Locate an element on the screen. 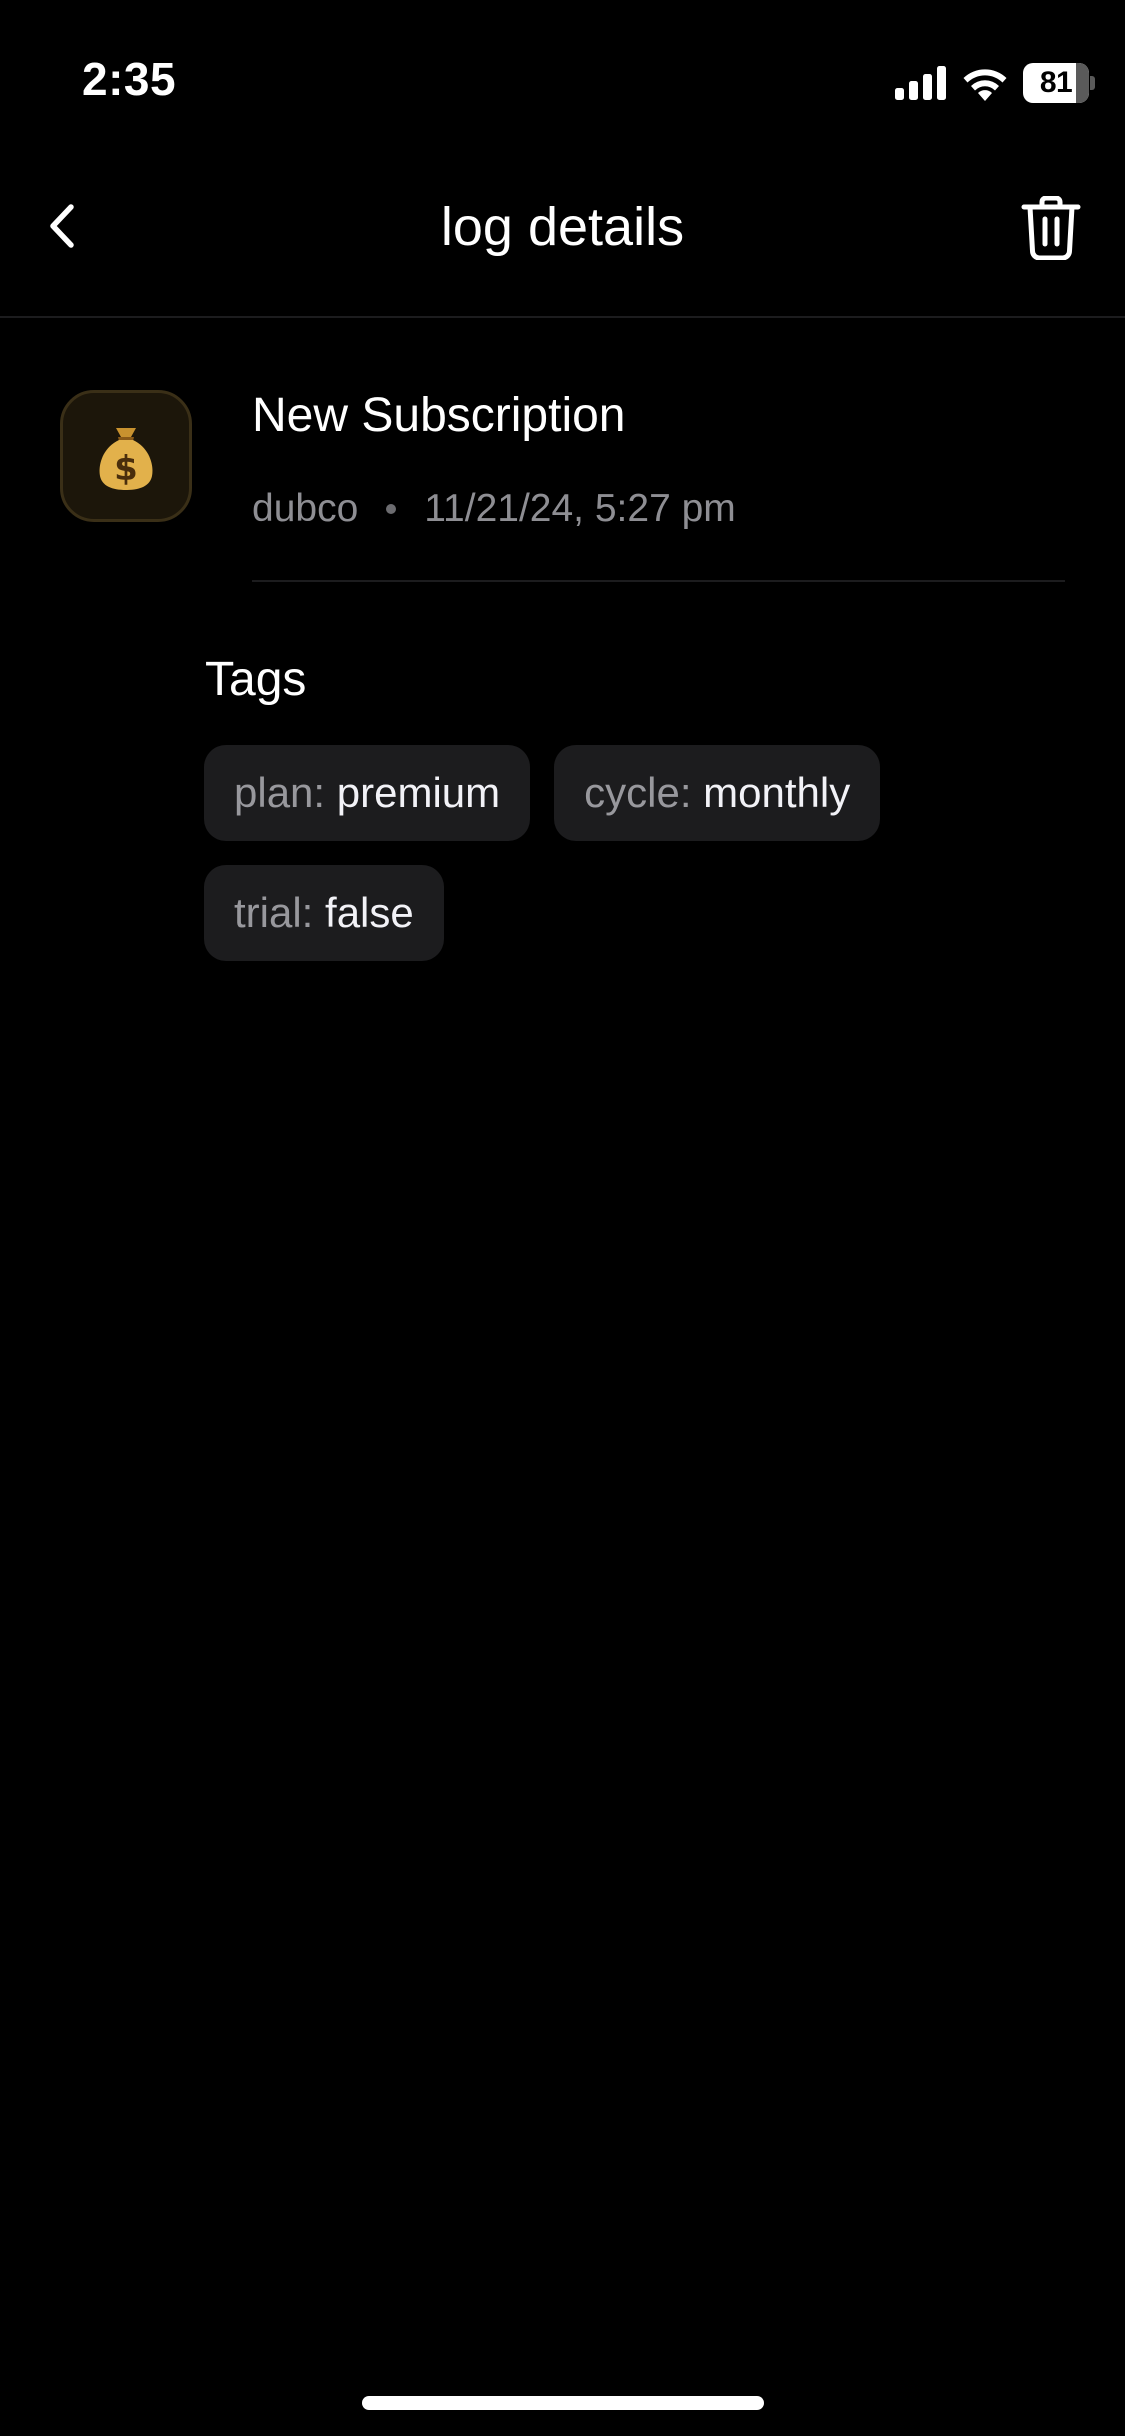 The height and width of the screenshot is (2436, 1125). nav-header: log details is located at coordinates (562, 239).